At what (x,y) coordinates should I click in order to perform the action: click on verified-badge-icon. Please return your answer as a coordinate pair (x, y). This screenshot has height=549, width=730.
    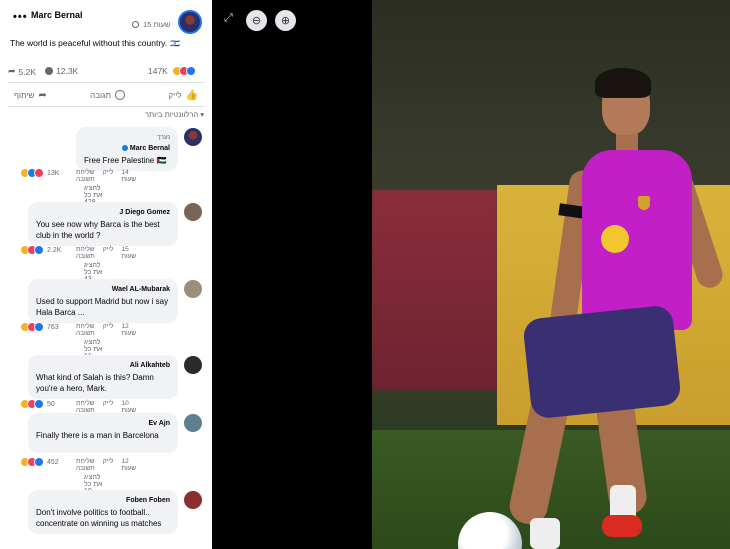
    Looking at the image, I should click on (124, 148).